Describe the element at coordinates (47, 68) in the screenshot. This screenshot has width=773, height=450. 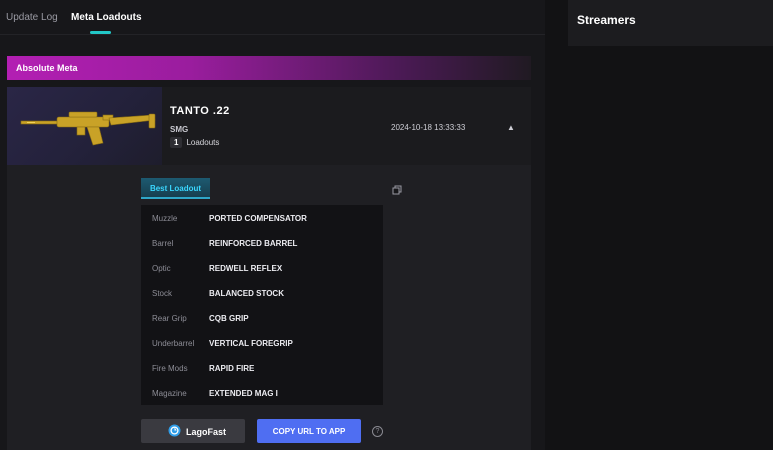
I see `section-title: Absolute Meta` at that location.